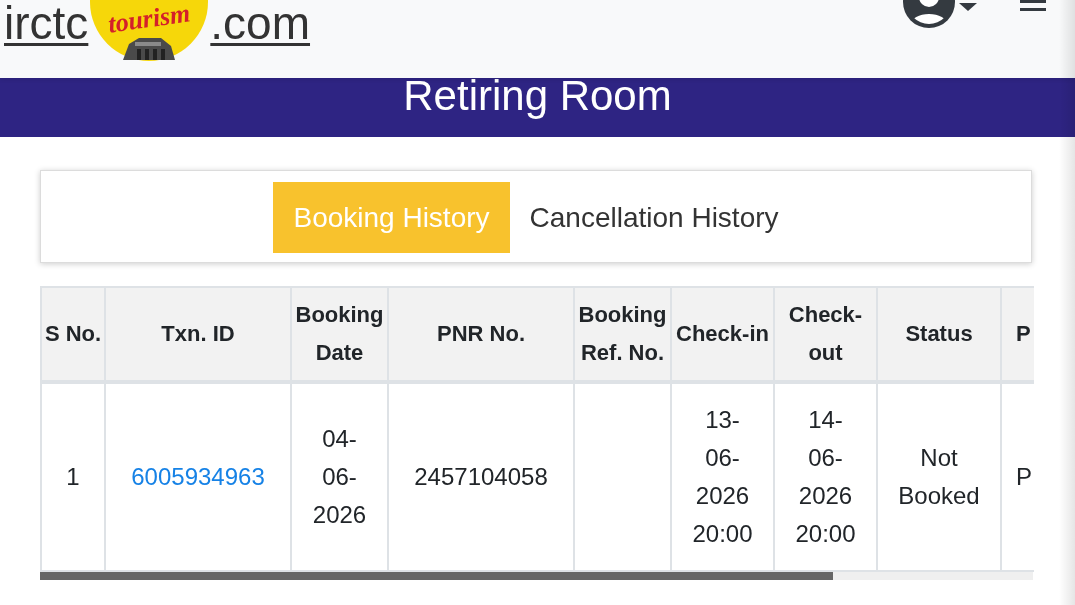  What do you see at coordinates (940, 14) in the screenshot?
I see `user-menu-button` at bounding box center [940, 14].